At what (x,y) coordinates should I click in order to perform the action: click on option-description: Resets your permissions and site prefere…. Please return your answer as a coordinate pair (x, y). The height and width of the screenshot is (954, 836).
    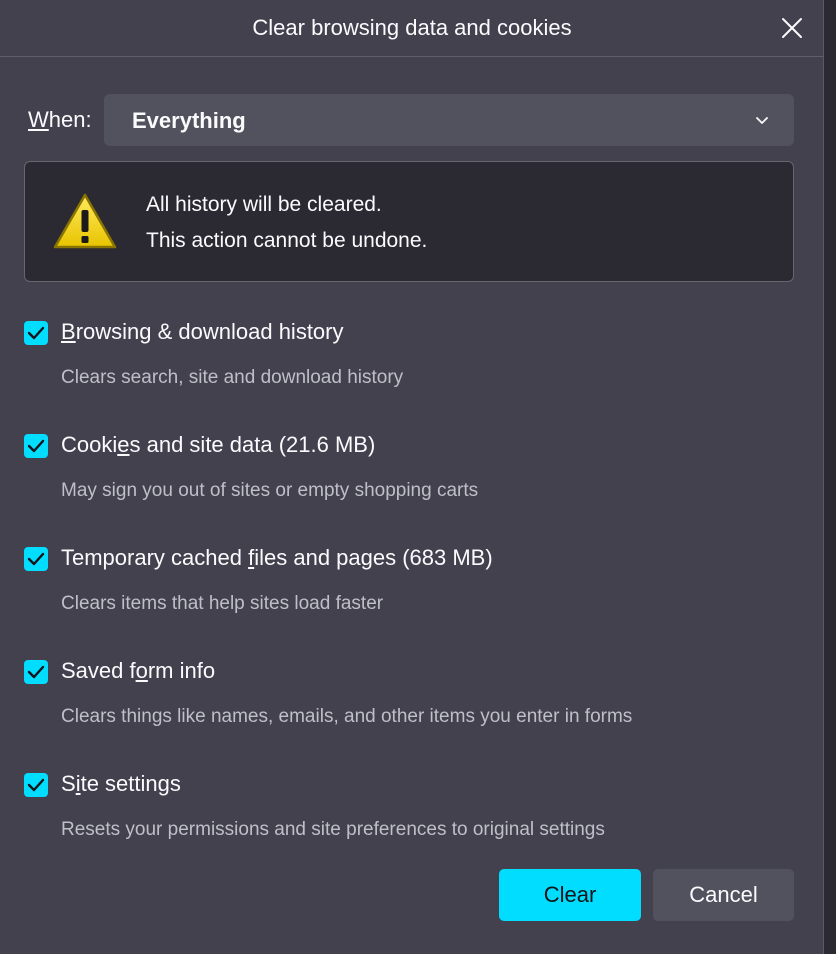
    Looking at the image, I should click on (333, 829).